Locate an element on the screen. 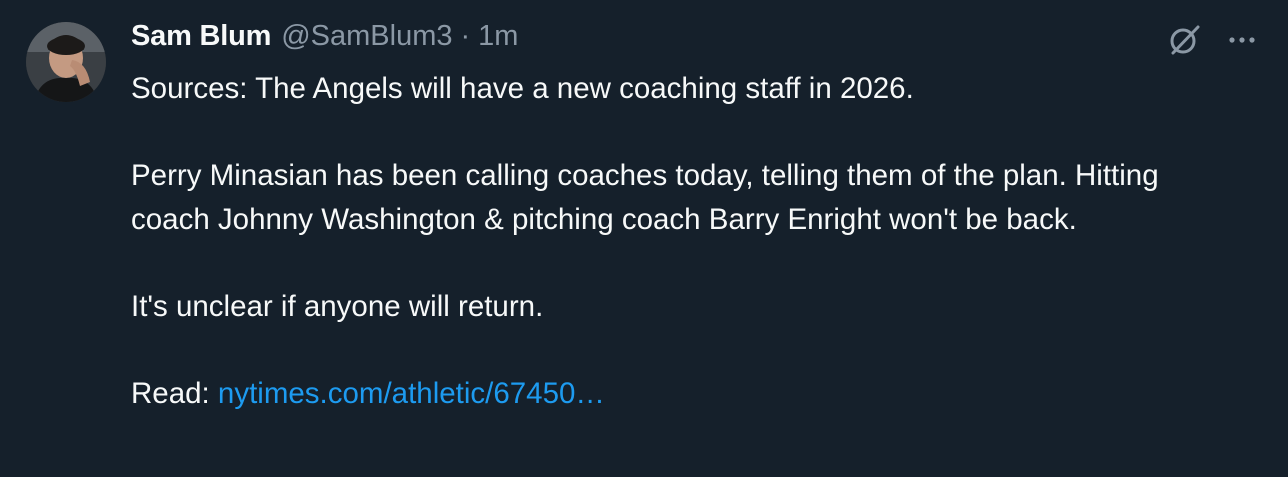 This screenshot has width=1288, height=477. grok-icon is located at coordinates (1185, 40).